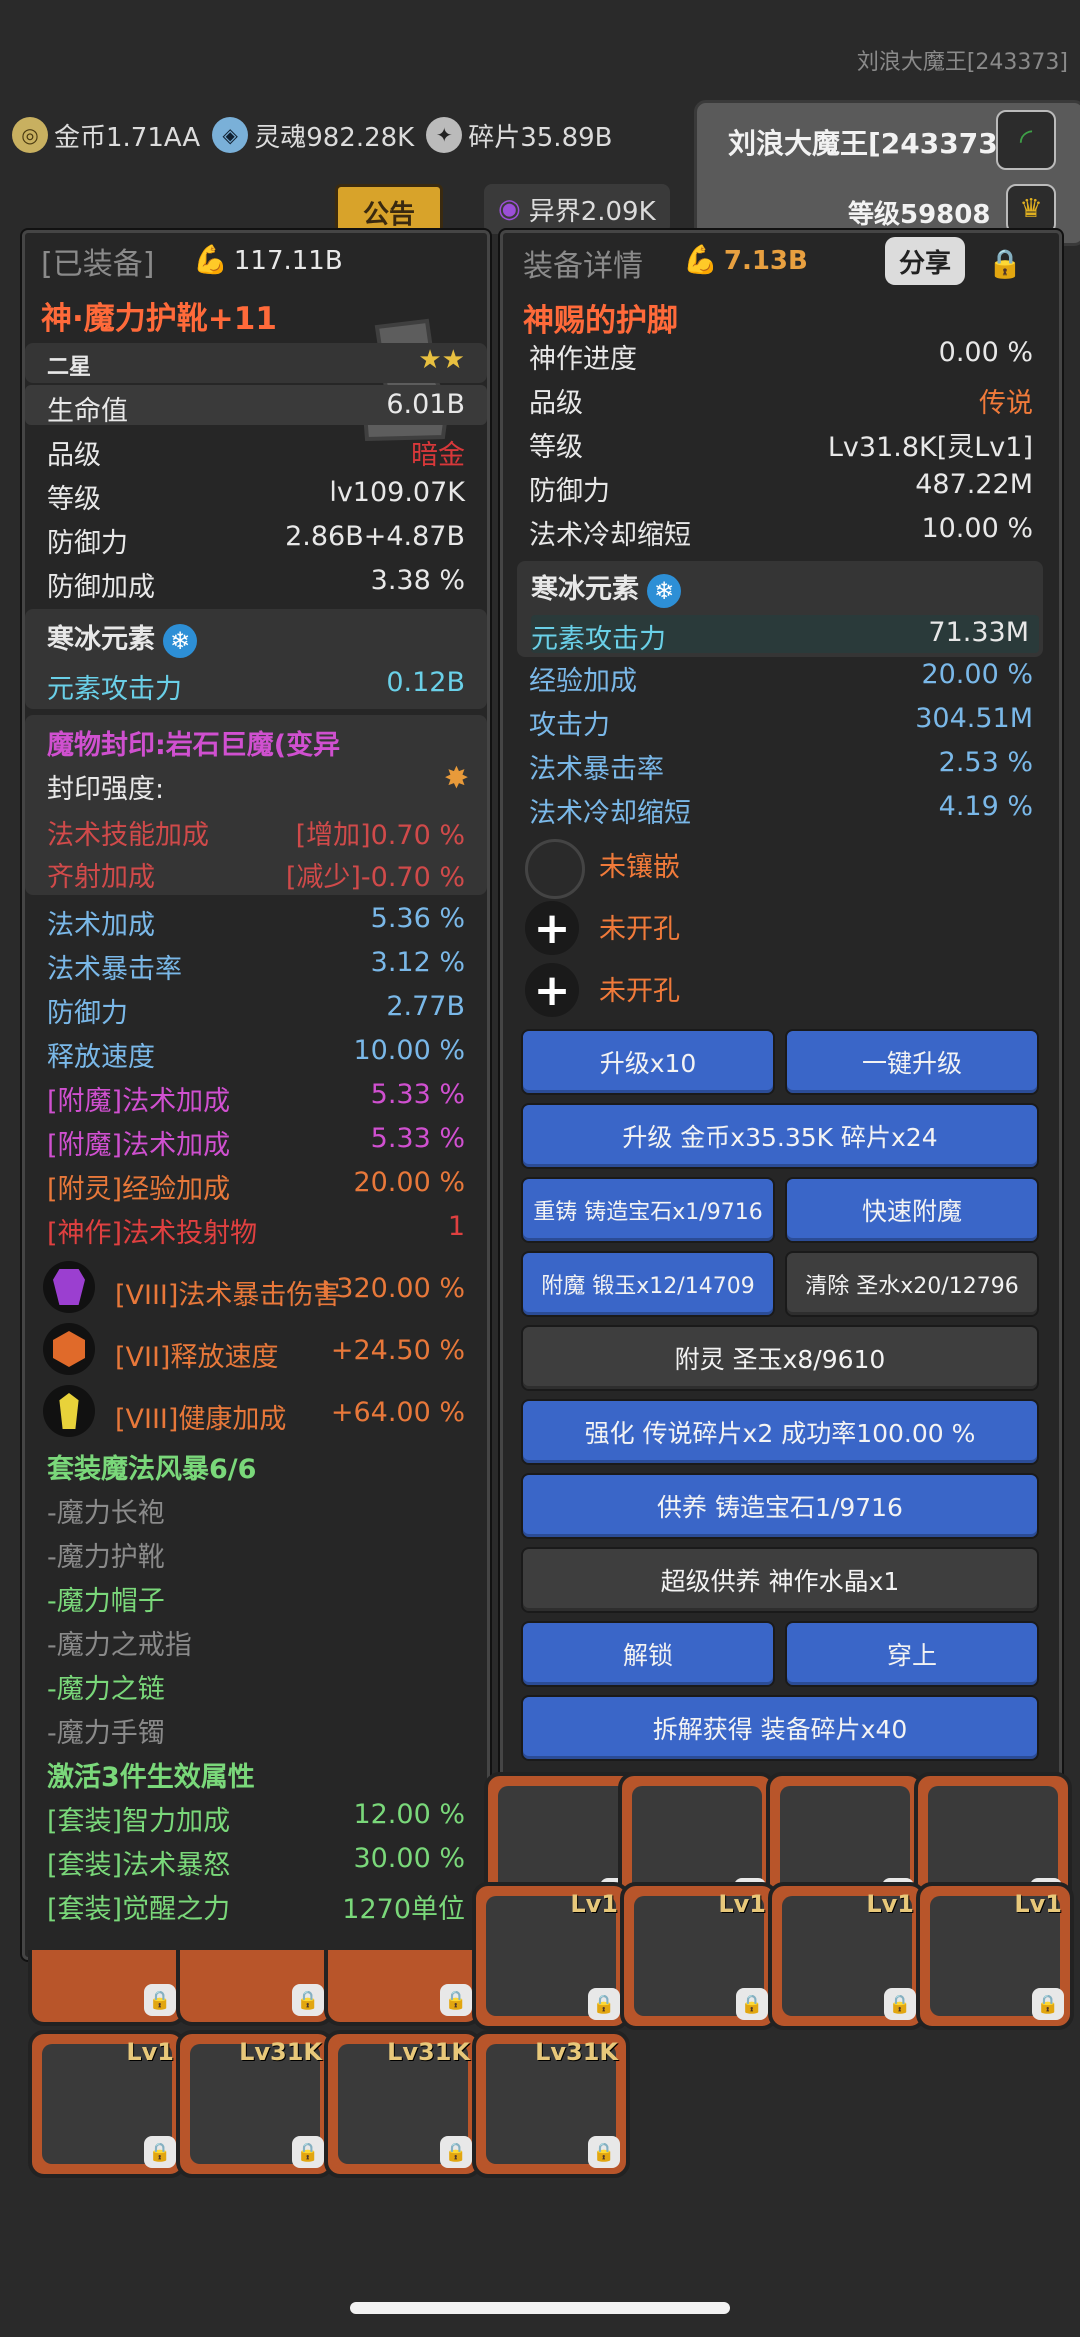  Describe the element at coordinates (409, 1814) in the screenshot. I see `set-bonus-value: 12.00 %` at that location.